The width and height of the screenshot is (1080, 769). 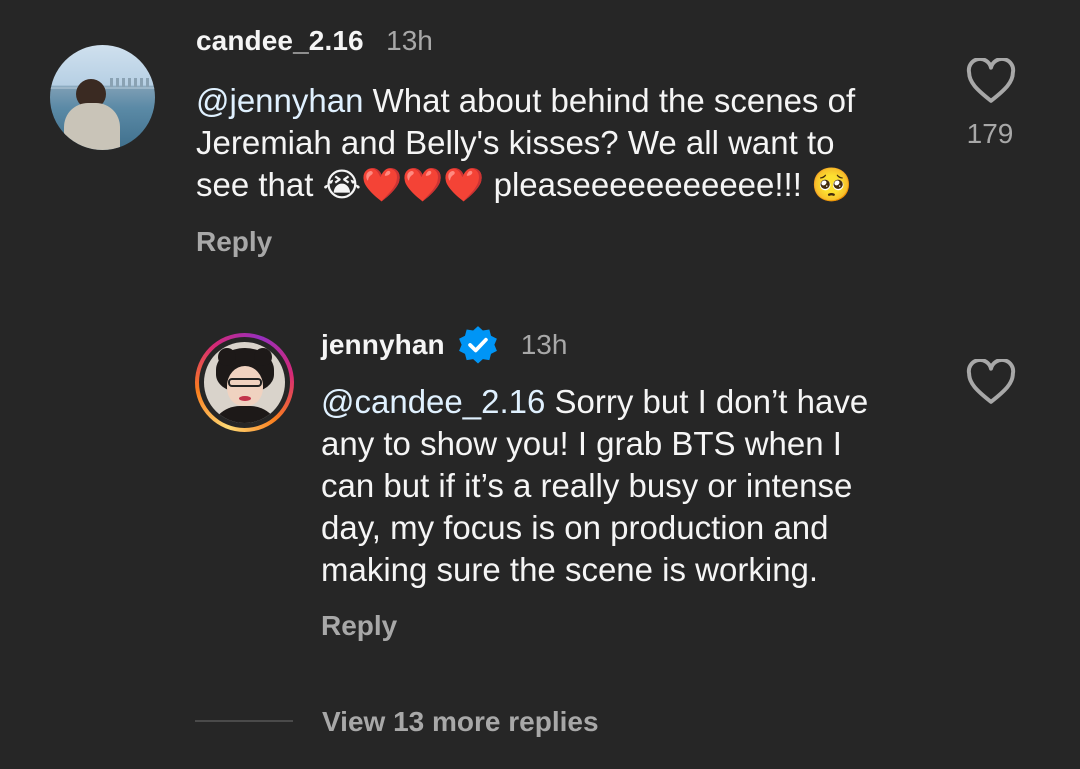 I want to click on red-hearts-emoji-icon: ❤️❤️❤️, so click(x=423, y=184).